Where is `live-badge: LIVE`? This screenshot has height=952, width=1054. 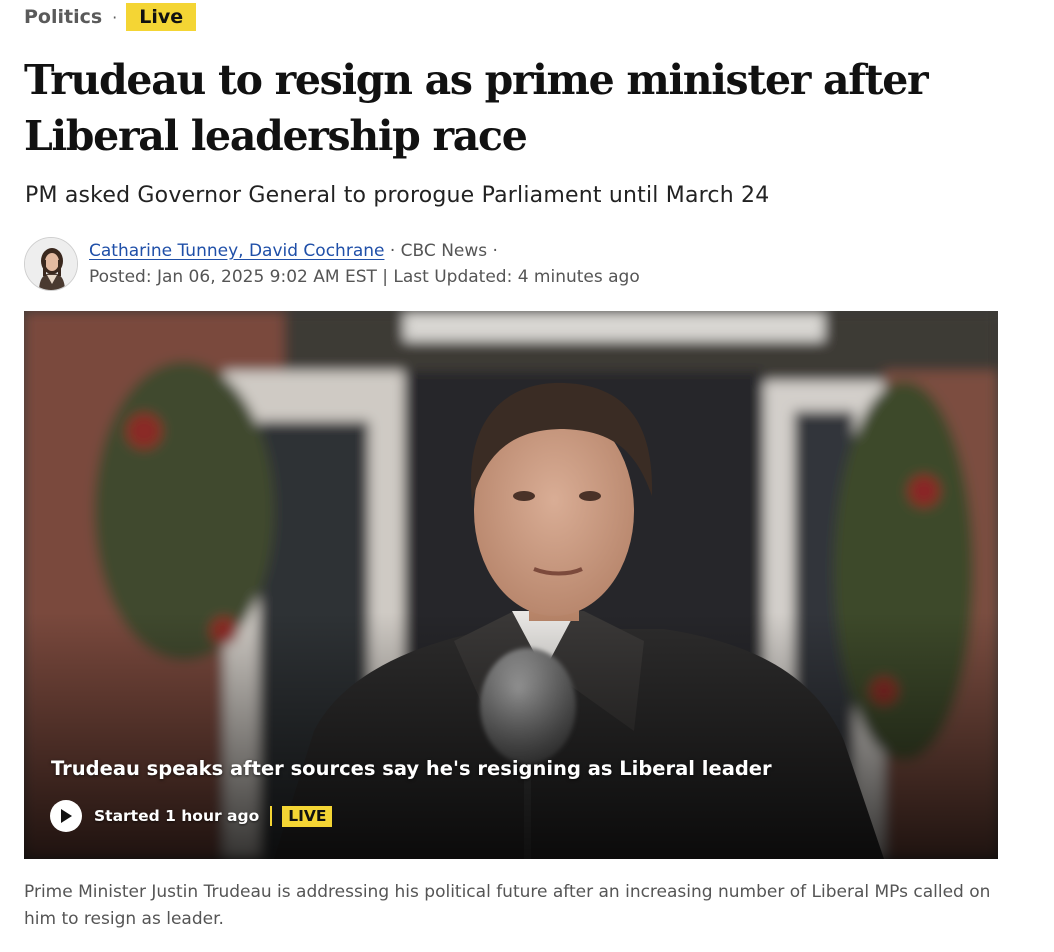 live-badge: LIVE is located at coordinates (307, 816).